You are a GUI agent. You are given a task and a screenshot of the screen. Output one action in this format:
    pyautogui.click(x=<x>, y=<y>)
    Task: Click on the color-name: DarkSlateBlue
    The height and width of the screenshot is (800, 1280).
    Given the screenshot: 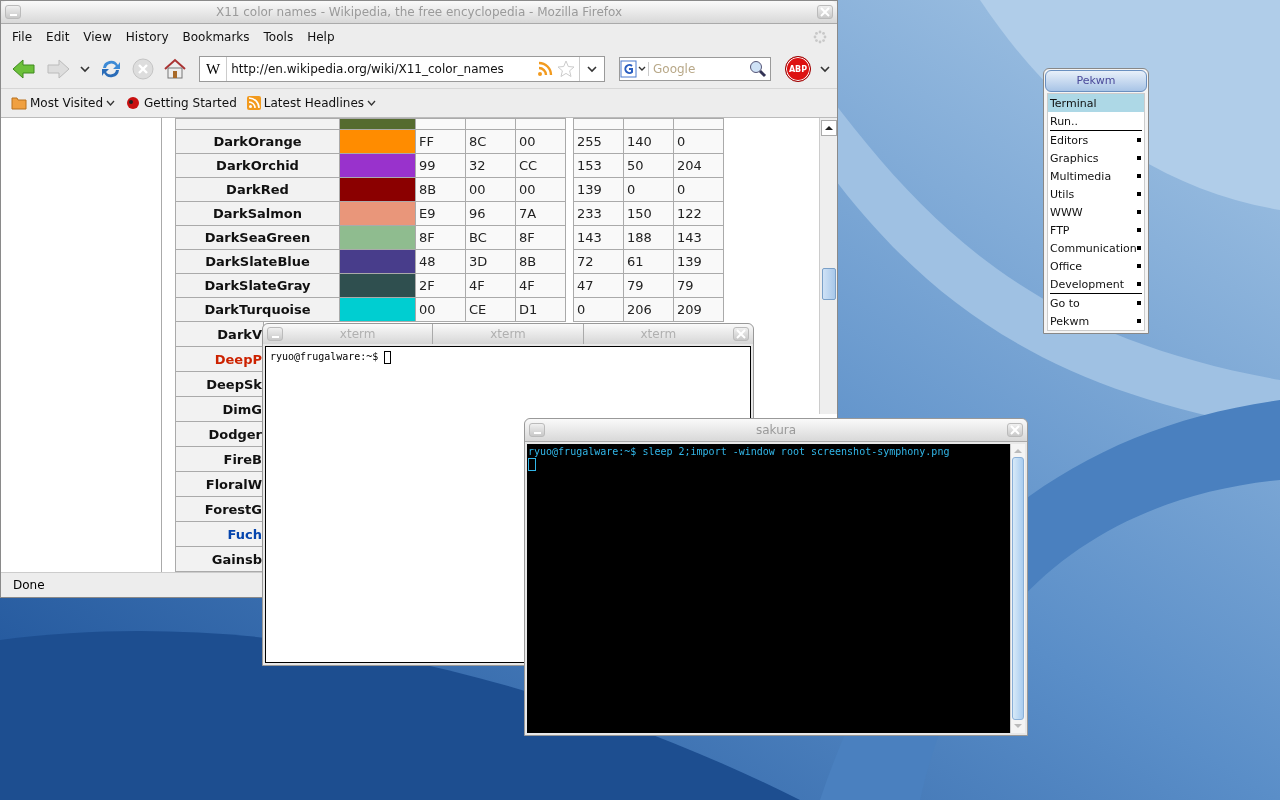 What is the action you would take?
    pyautogui.click(x=257, y=261)
    